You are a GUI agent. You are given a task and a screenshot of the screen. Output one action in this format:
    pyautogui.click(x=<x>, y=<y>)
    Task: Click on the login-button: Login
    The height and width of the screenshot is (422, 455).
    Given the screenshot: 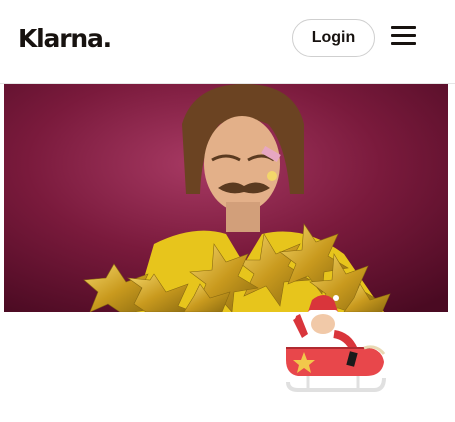 What is the action you would take?
    pyautogui.click(x=333, y=38)
    